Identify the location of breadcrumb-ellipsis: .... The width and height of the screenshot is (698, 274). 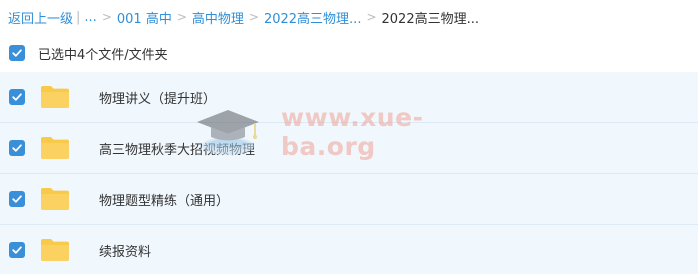
(90, 17).